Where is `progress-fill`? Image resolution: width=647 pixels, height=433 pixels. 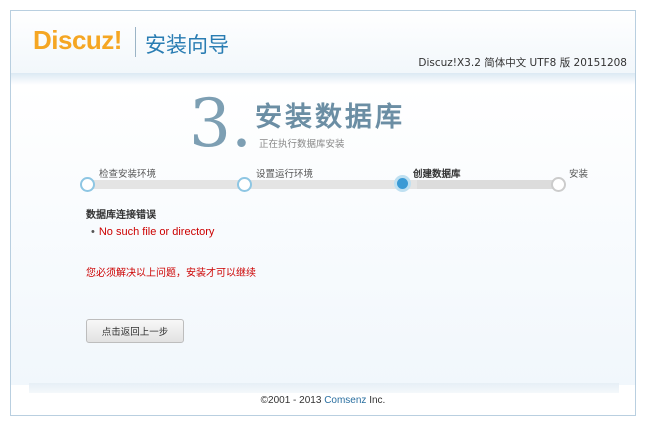 progress-fill is located at coordinates (252, 184).